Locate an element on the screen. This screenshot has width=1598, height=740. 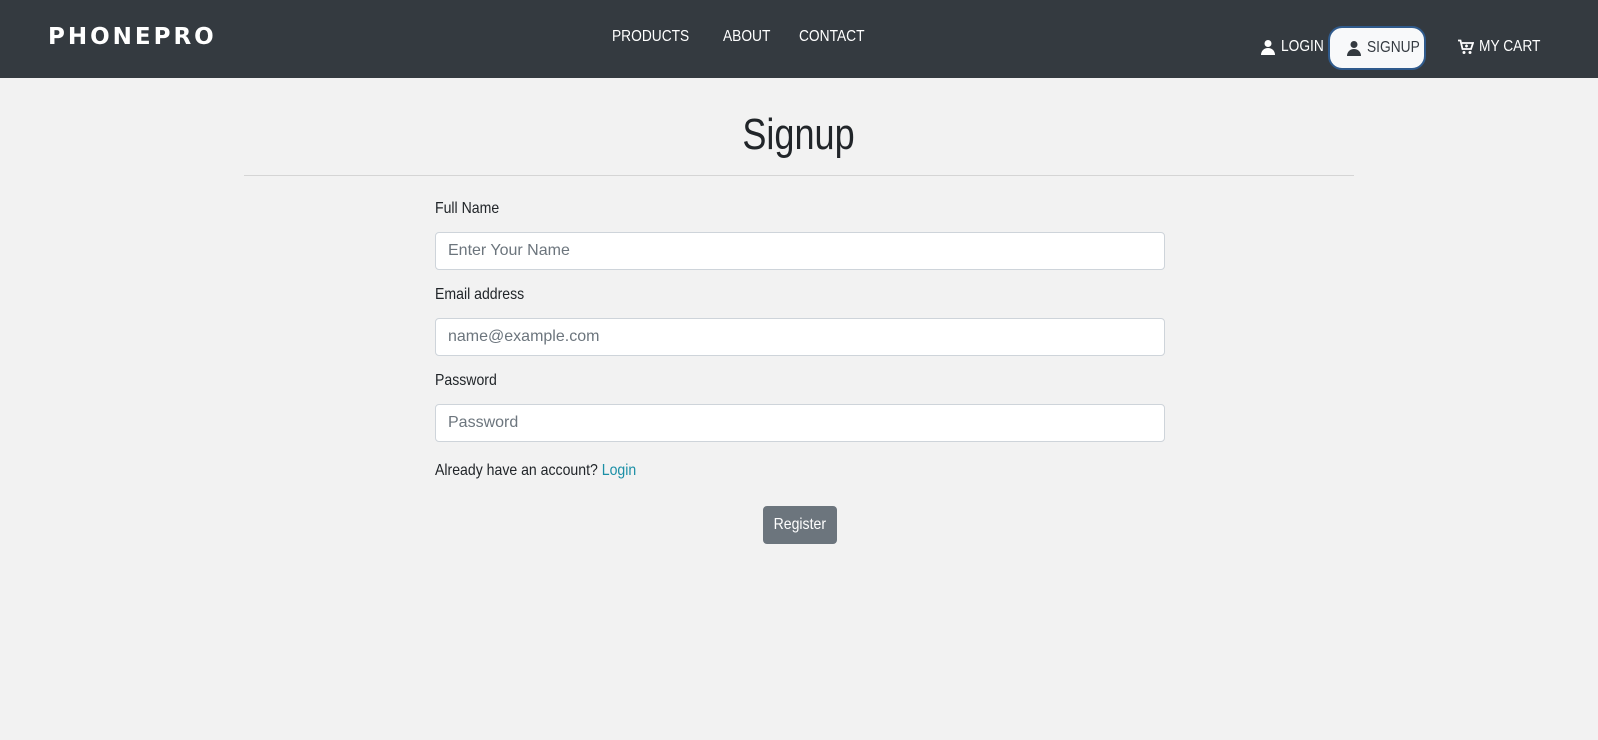
password-group: Password is located at coordinates (800, 415).